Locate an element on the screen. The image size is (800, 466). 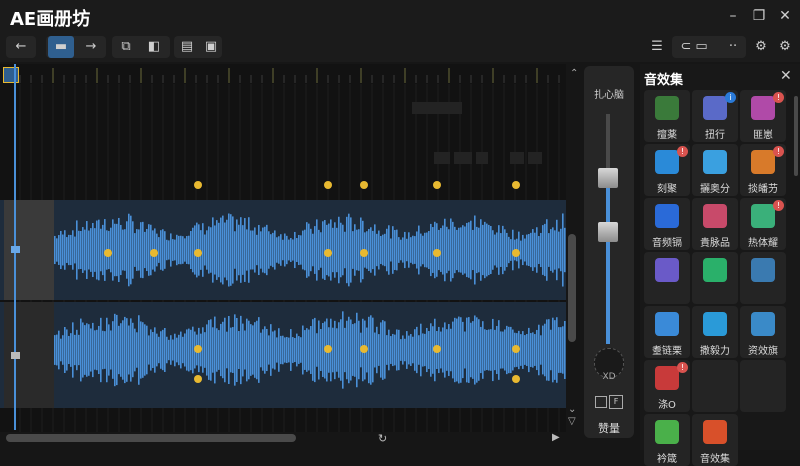
expand-icon: ▽ is located at coordinates (572, 421).